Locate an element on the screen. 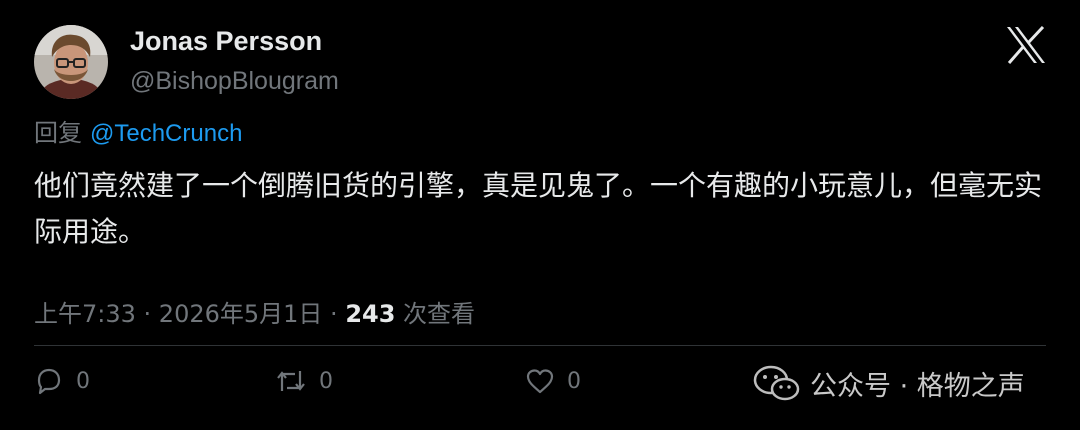  wechat-icon is located at coordinates (776, 383).